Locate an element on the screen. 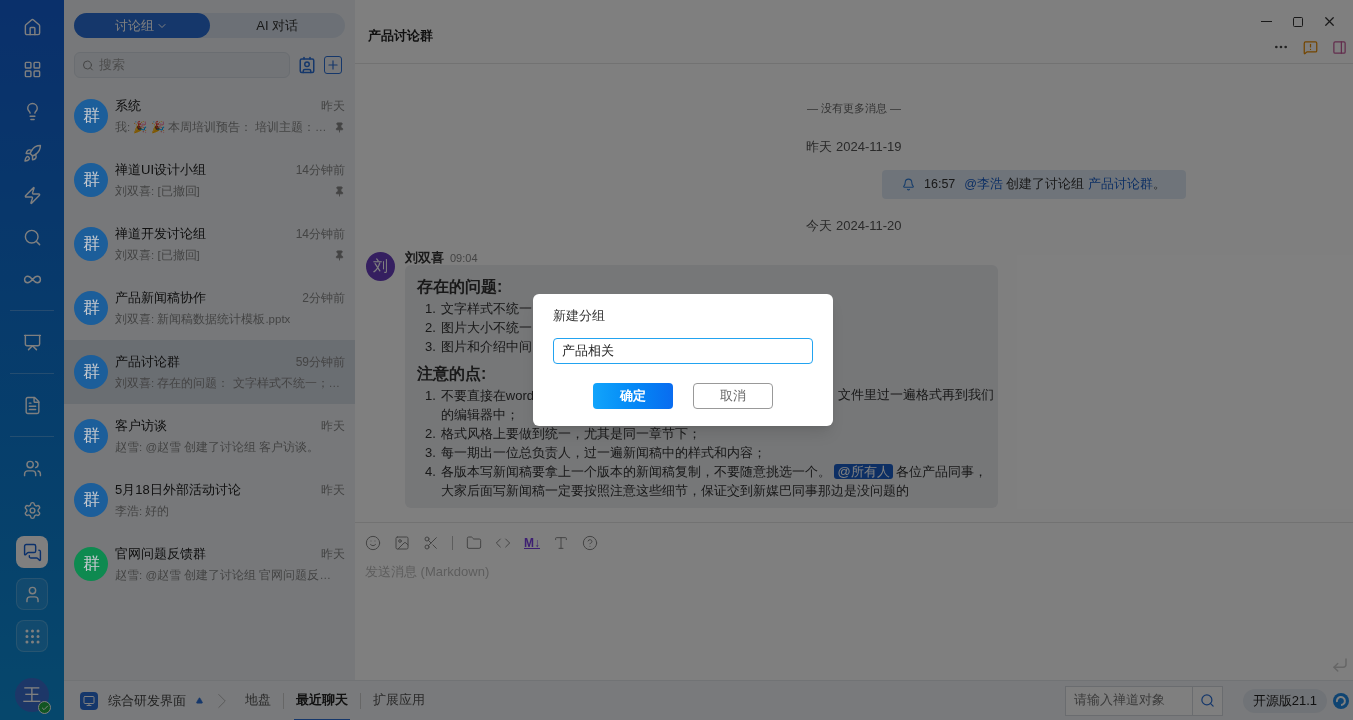 The height and width of the screenshot is (720, 1353). dots-grid-icon is located at coordinates (32, 636).